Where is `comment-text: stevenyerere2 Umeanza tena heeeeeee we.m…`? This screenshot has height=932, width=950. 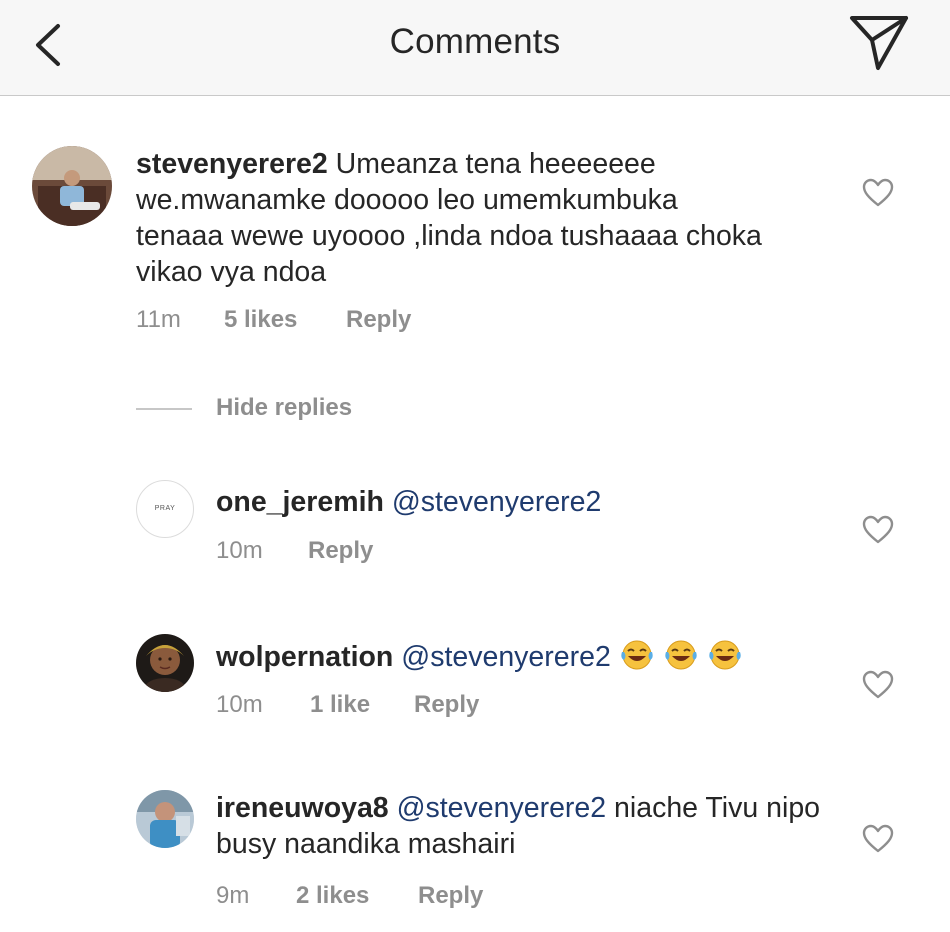
comment-text: stevenyerere2 Umeanza tena heeeeeee we.m… is located at coordinates (451, 218).